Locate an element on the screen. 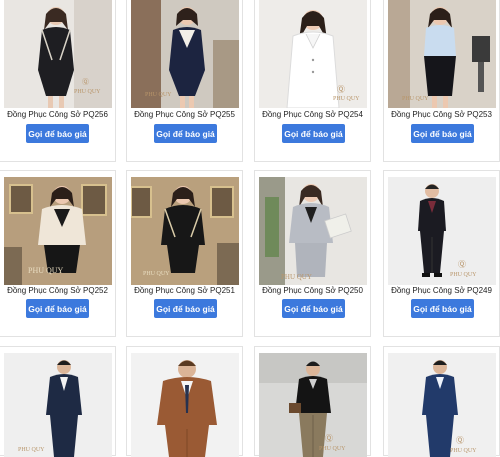 The image size is (500, 457). product-card: PHU QUY is located at coordinates (58, 401).